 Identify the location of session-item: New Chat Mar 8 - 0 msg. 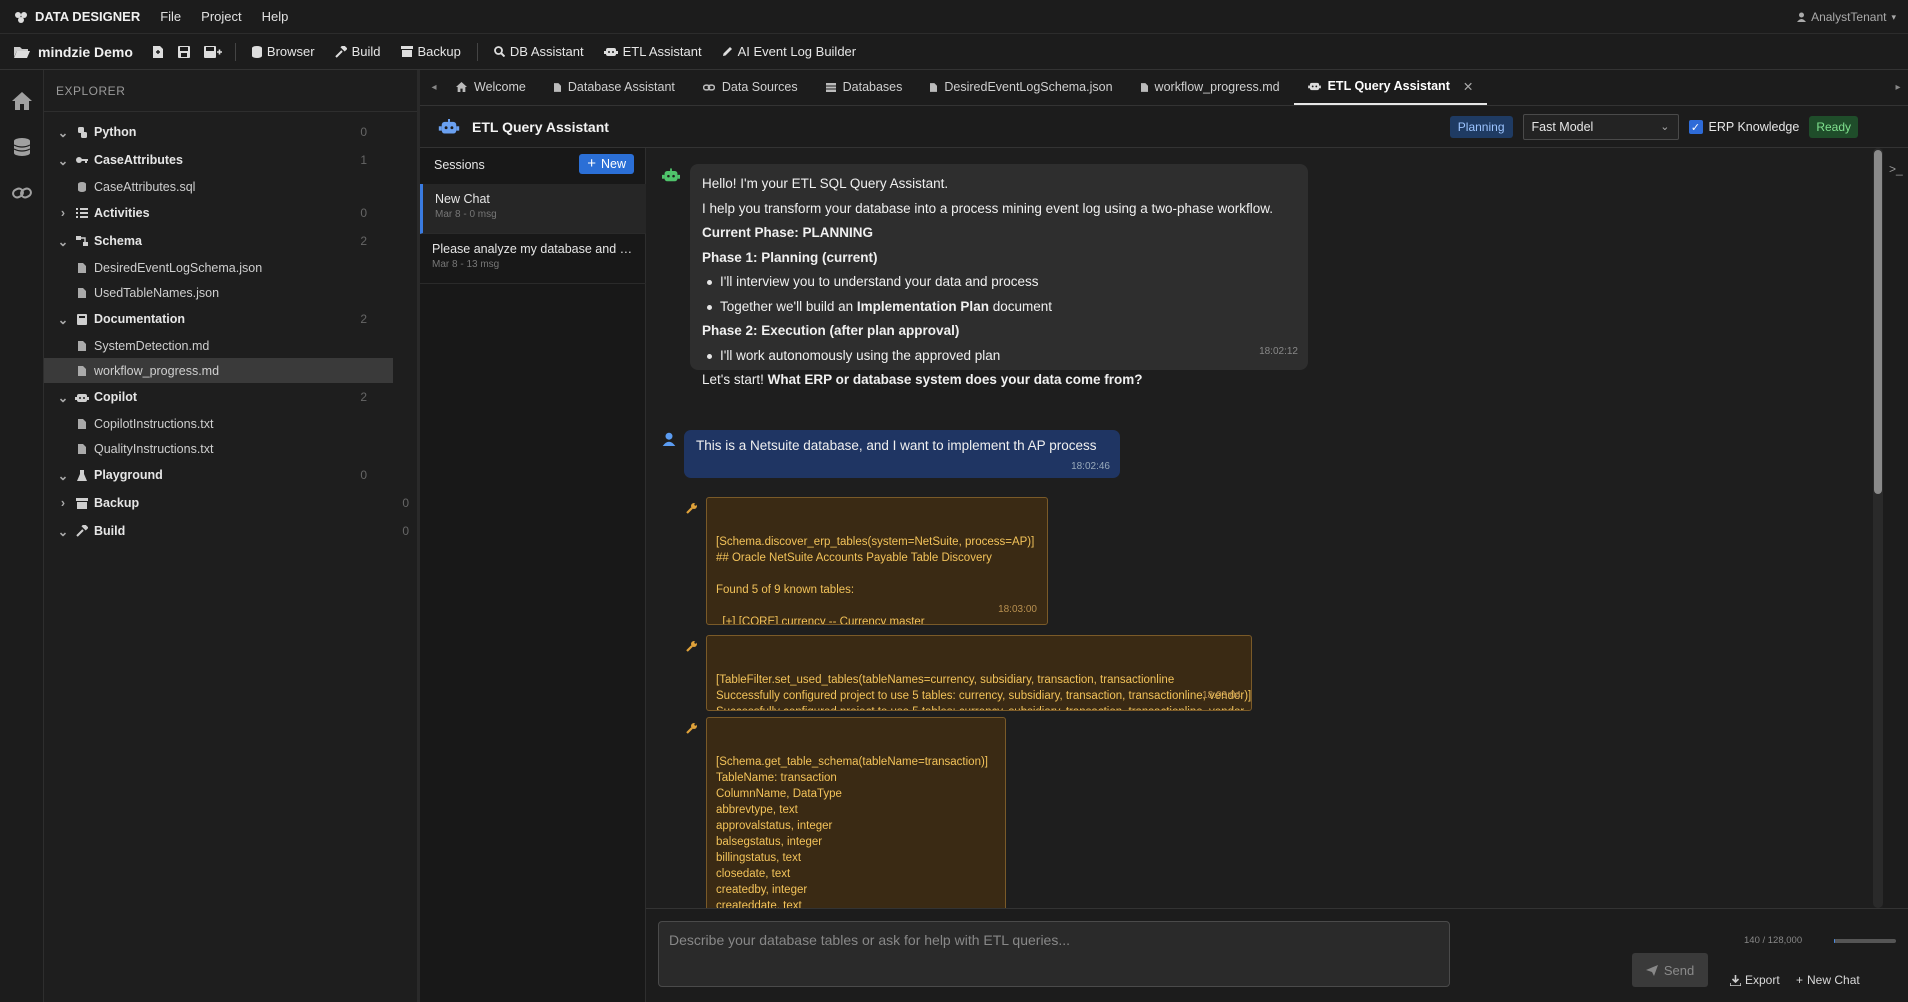
(533, 209).